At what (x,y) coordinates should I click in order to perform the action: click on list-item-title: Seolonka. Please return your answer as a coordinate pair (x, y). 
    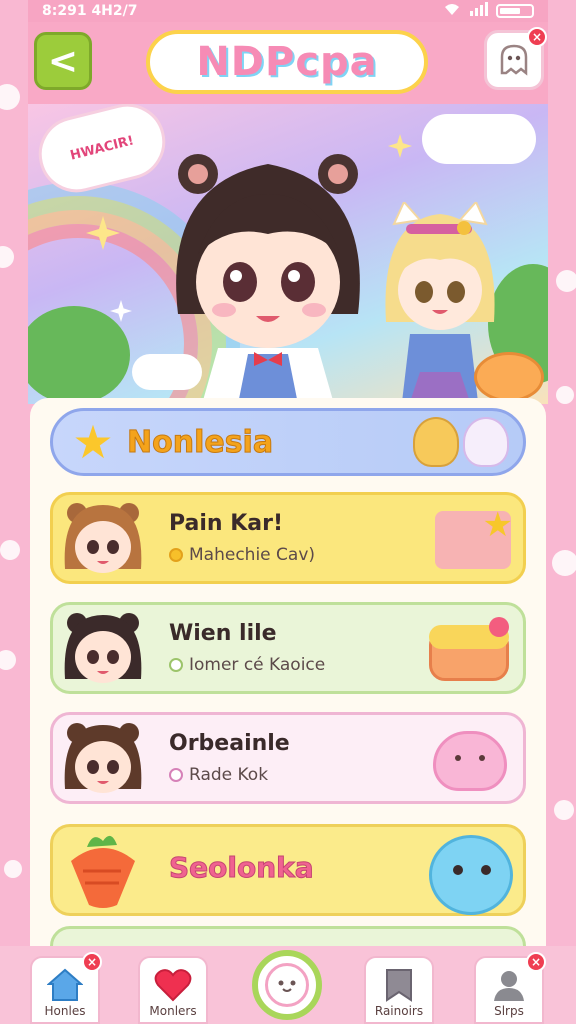
    Looking at the image, I should click on (242, 868).